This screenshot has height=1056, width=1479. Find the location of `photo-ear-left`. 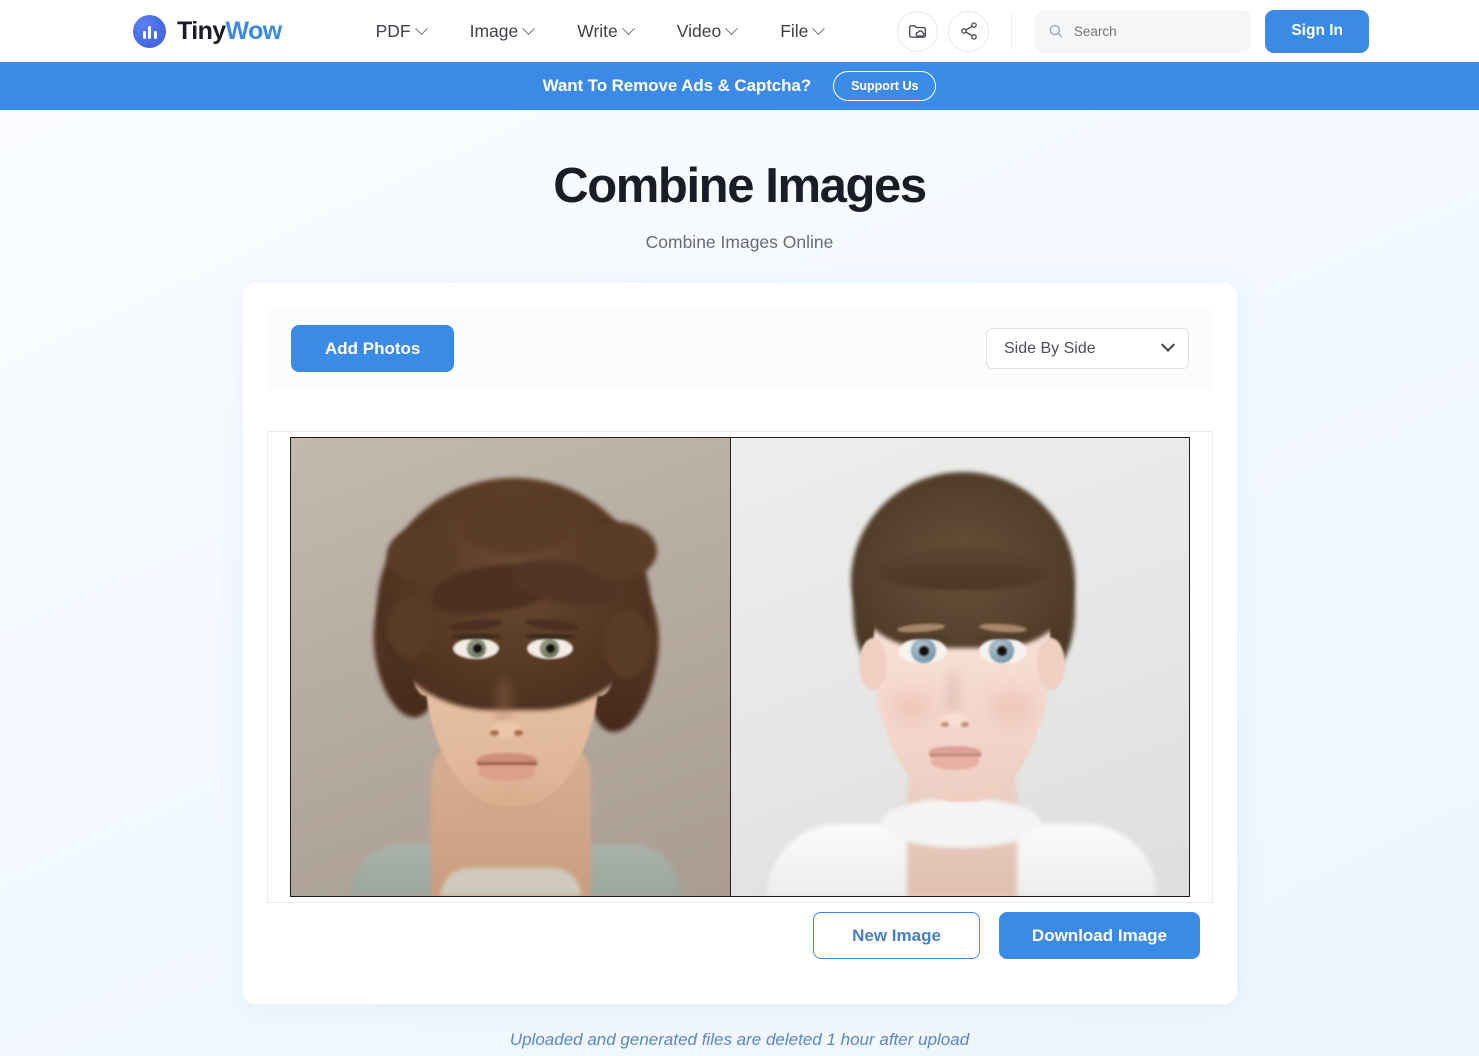

photo-ear-left is located at coordinates (873, 664).